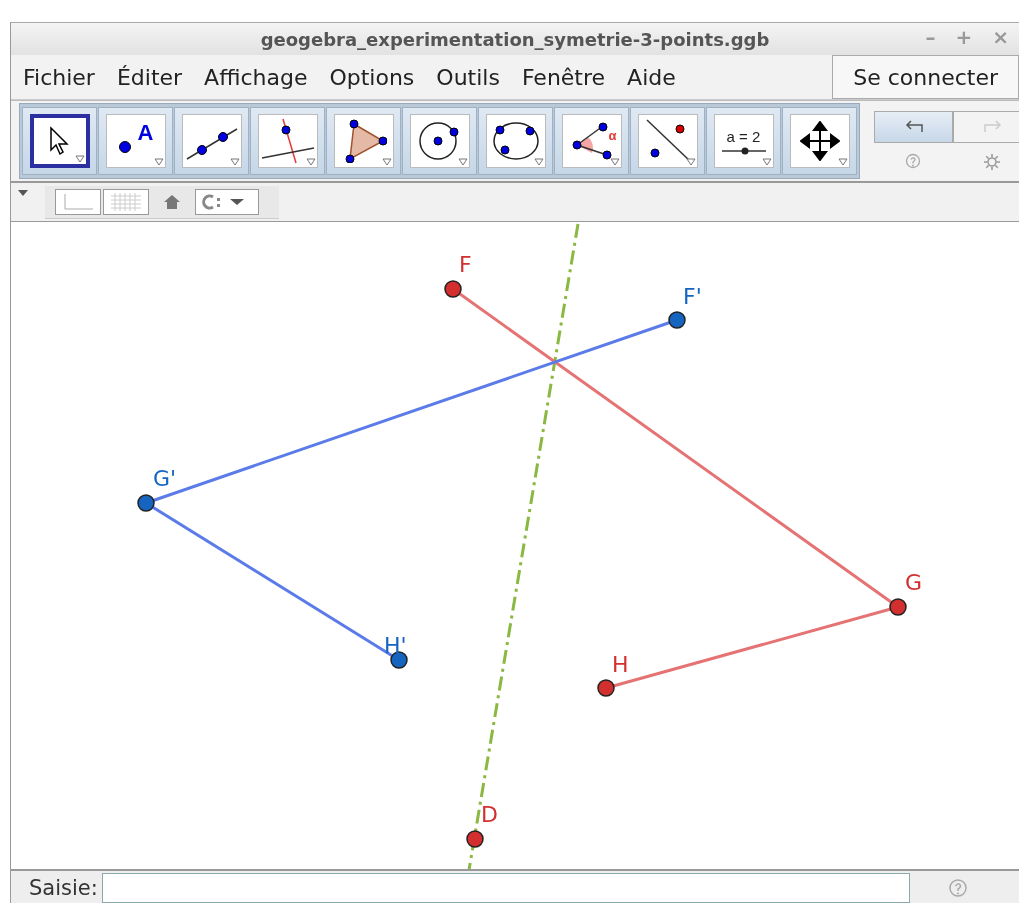  I want to click on tool-button: α, so click(591, 141).